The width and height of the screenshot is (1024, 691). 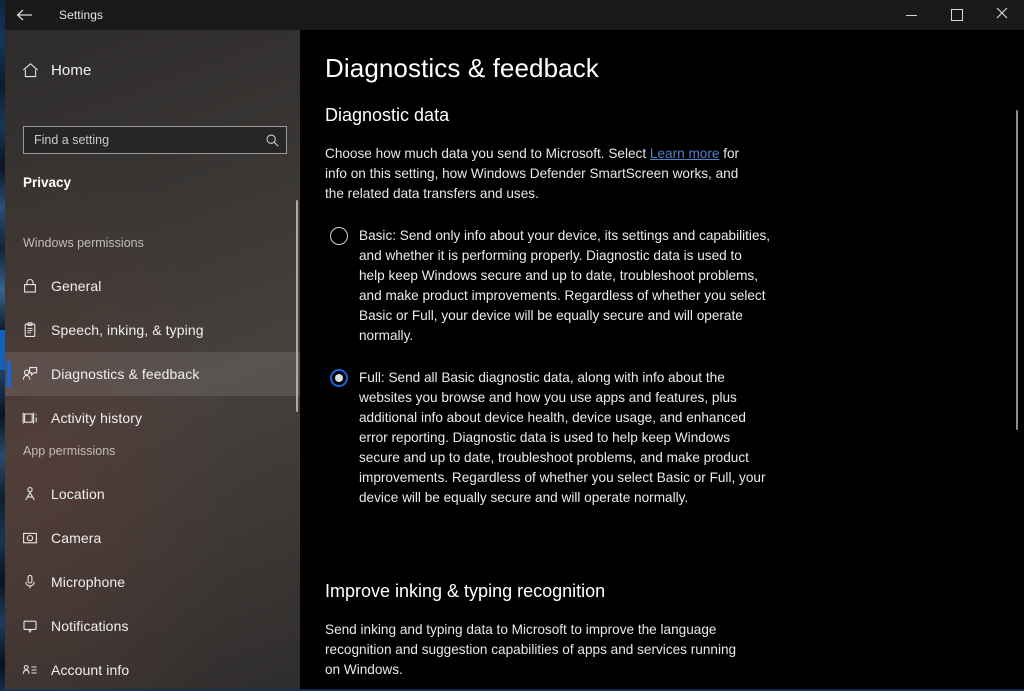 I want to click on title-bar: Settings, so click(x=514, y=15).